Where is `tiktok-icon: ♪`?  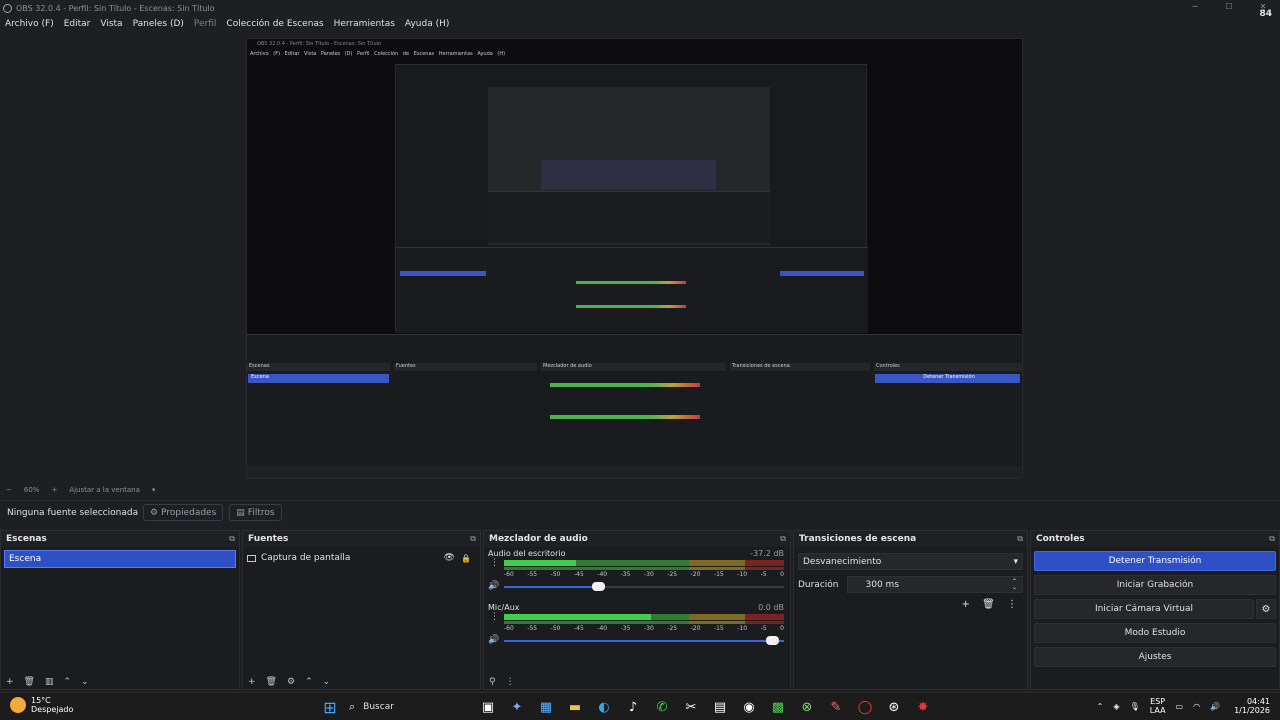 tiktok-icon: ♪ is located at coordinates (633, 707).